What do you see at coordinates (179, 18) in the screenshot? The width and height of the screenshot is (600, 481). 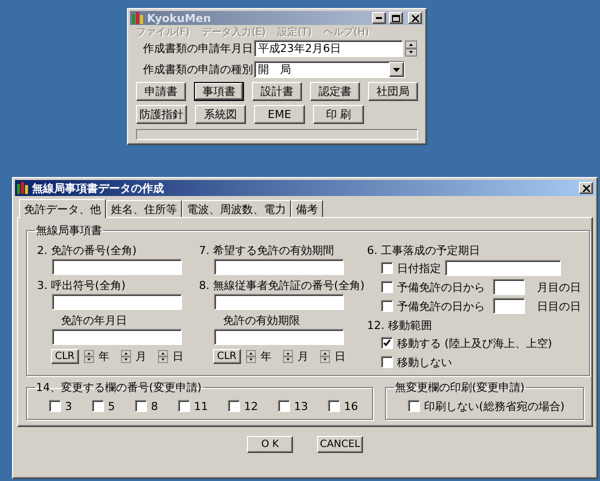 I see `window-title: KyokuMen` at bounding box center [179, 18].